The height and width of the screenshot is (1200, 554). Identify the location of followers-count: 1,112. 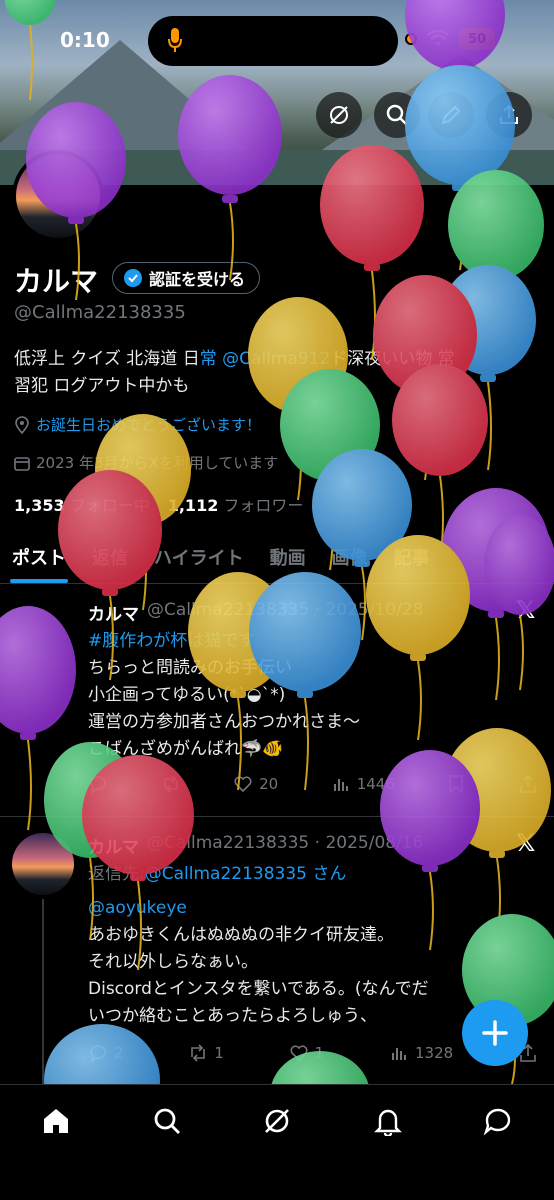
(193, 505).